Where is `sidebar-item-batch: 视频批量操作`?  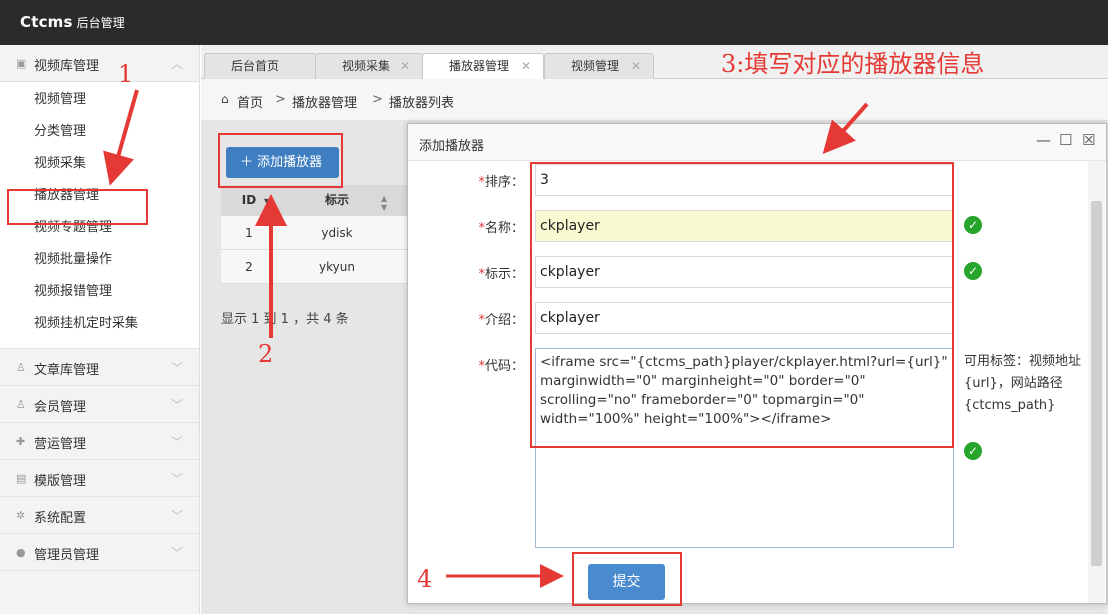 sidebar-item-batch: 视频批量操作 is located at coordinates (99, 260).